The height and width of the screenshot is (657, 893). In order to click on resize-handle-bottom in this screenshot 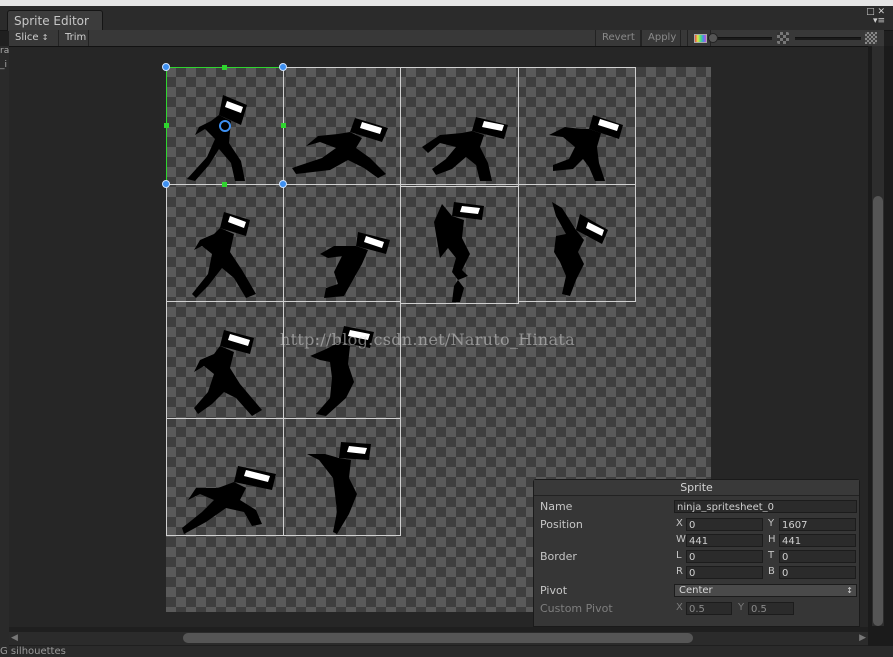, I will do `click(224, 184)`.